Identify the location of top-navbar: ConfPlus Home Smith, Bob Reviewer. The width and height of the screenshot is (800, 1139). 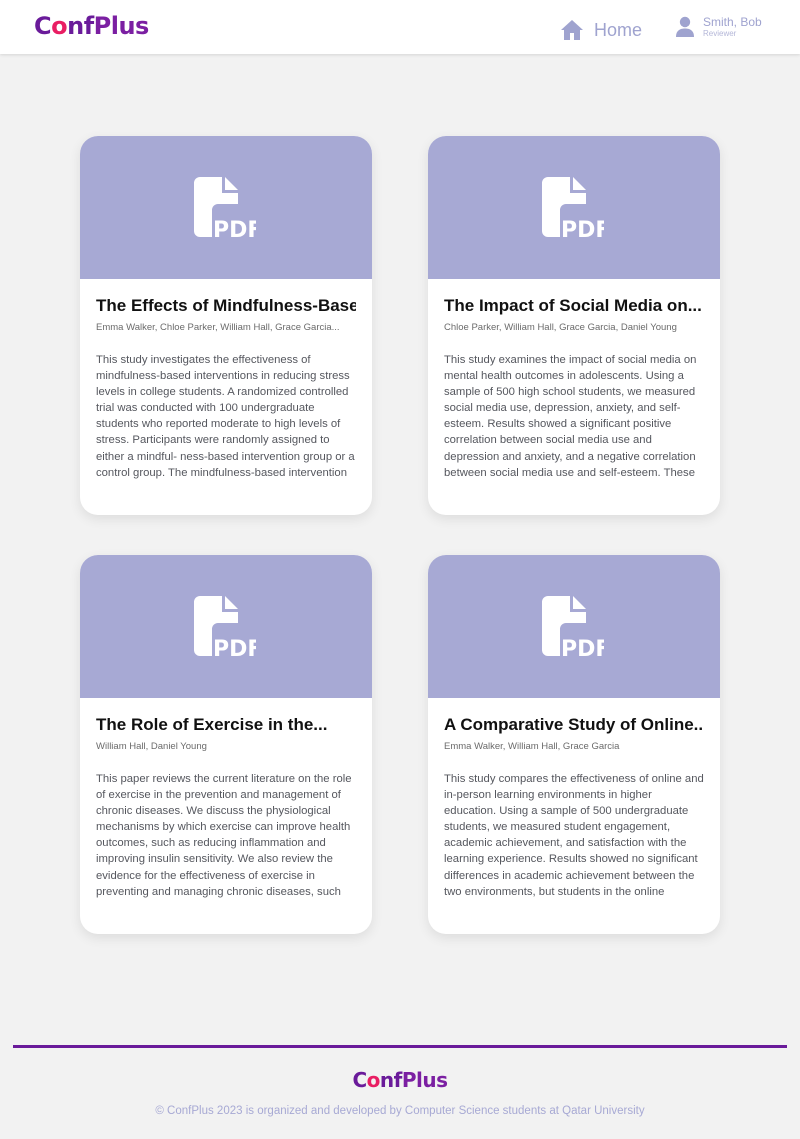
(400, 27).